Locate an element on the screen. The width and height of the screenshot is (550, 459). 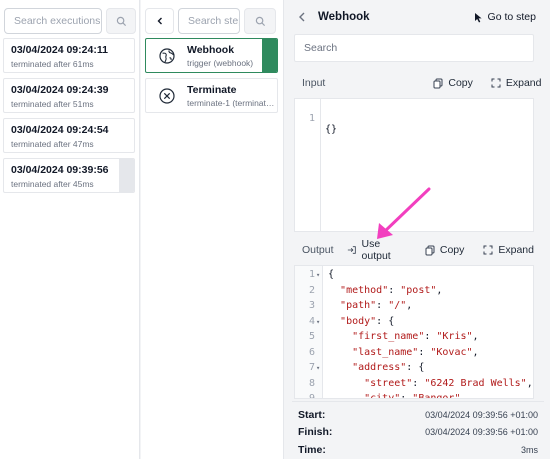
copy-label: Copy is located at coordinates (452, 250).